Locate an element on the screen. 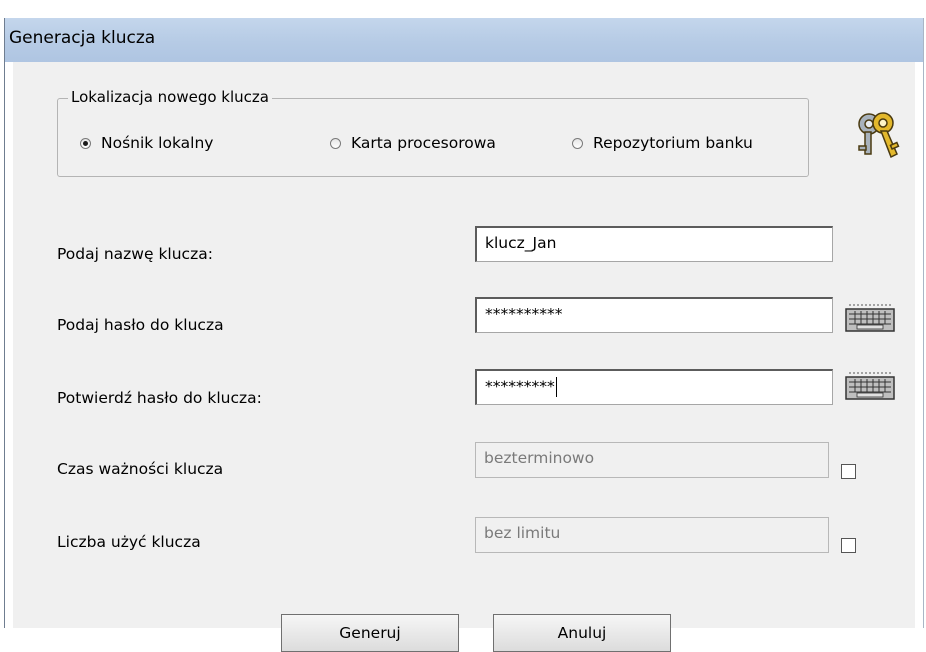  password-label: Podaj hasło do klucza is located at coordinates (140, 325).